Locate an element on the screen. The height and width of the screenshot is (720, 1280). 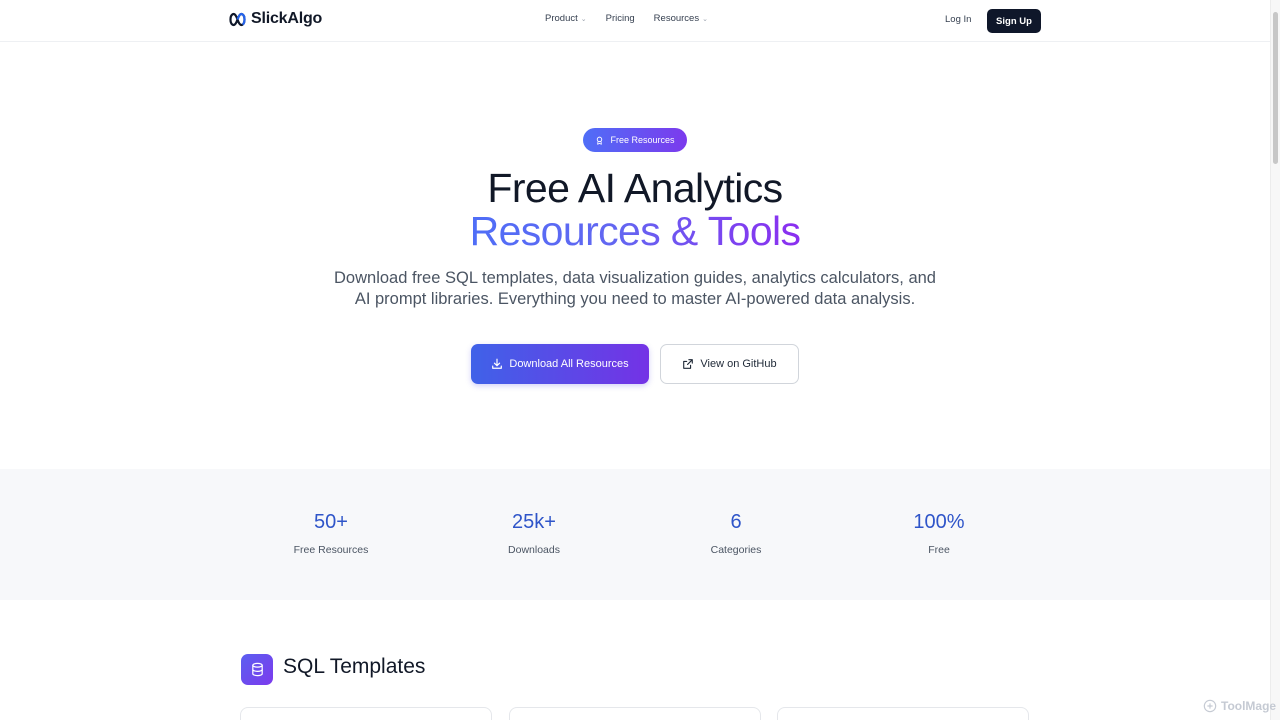
login-link: Log In is located at coordinates (958, 19).